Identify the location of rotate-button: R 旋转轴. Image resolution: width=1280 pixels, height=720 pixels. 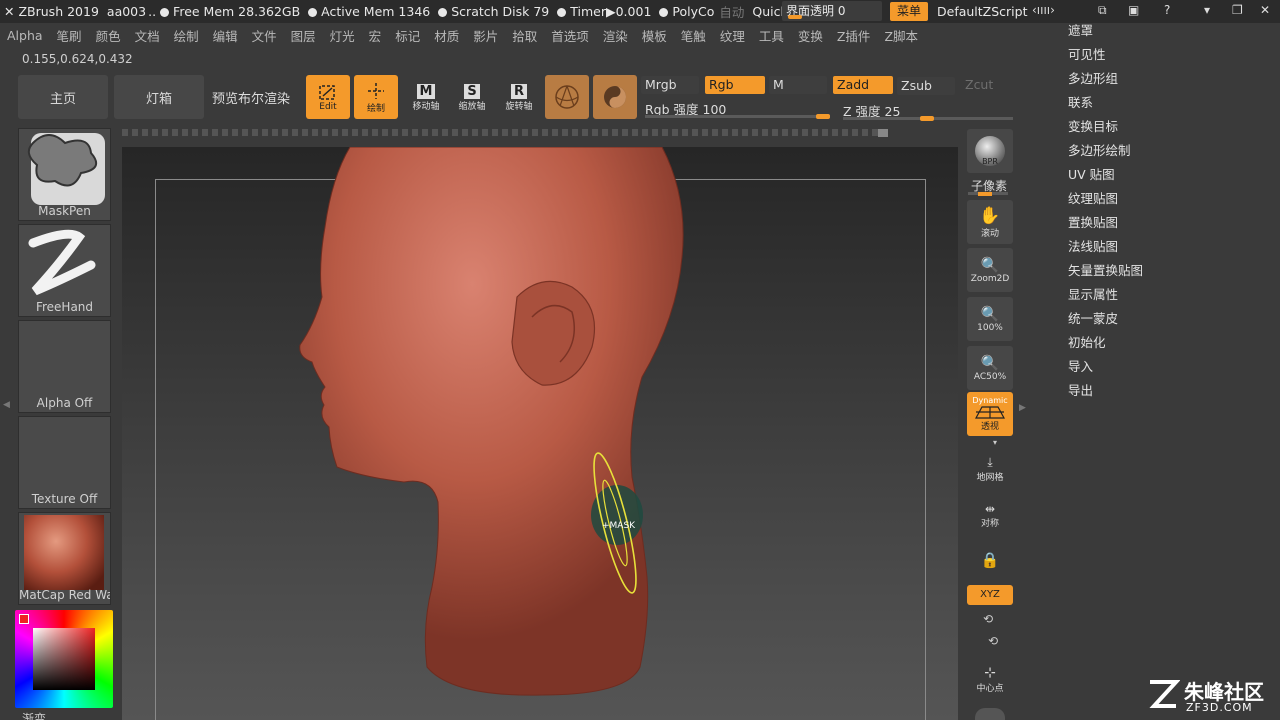
(519, 98).